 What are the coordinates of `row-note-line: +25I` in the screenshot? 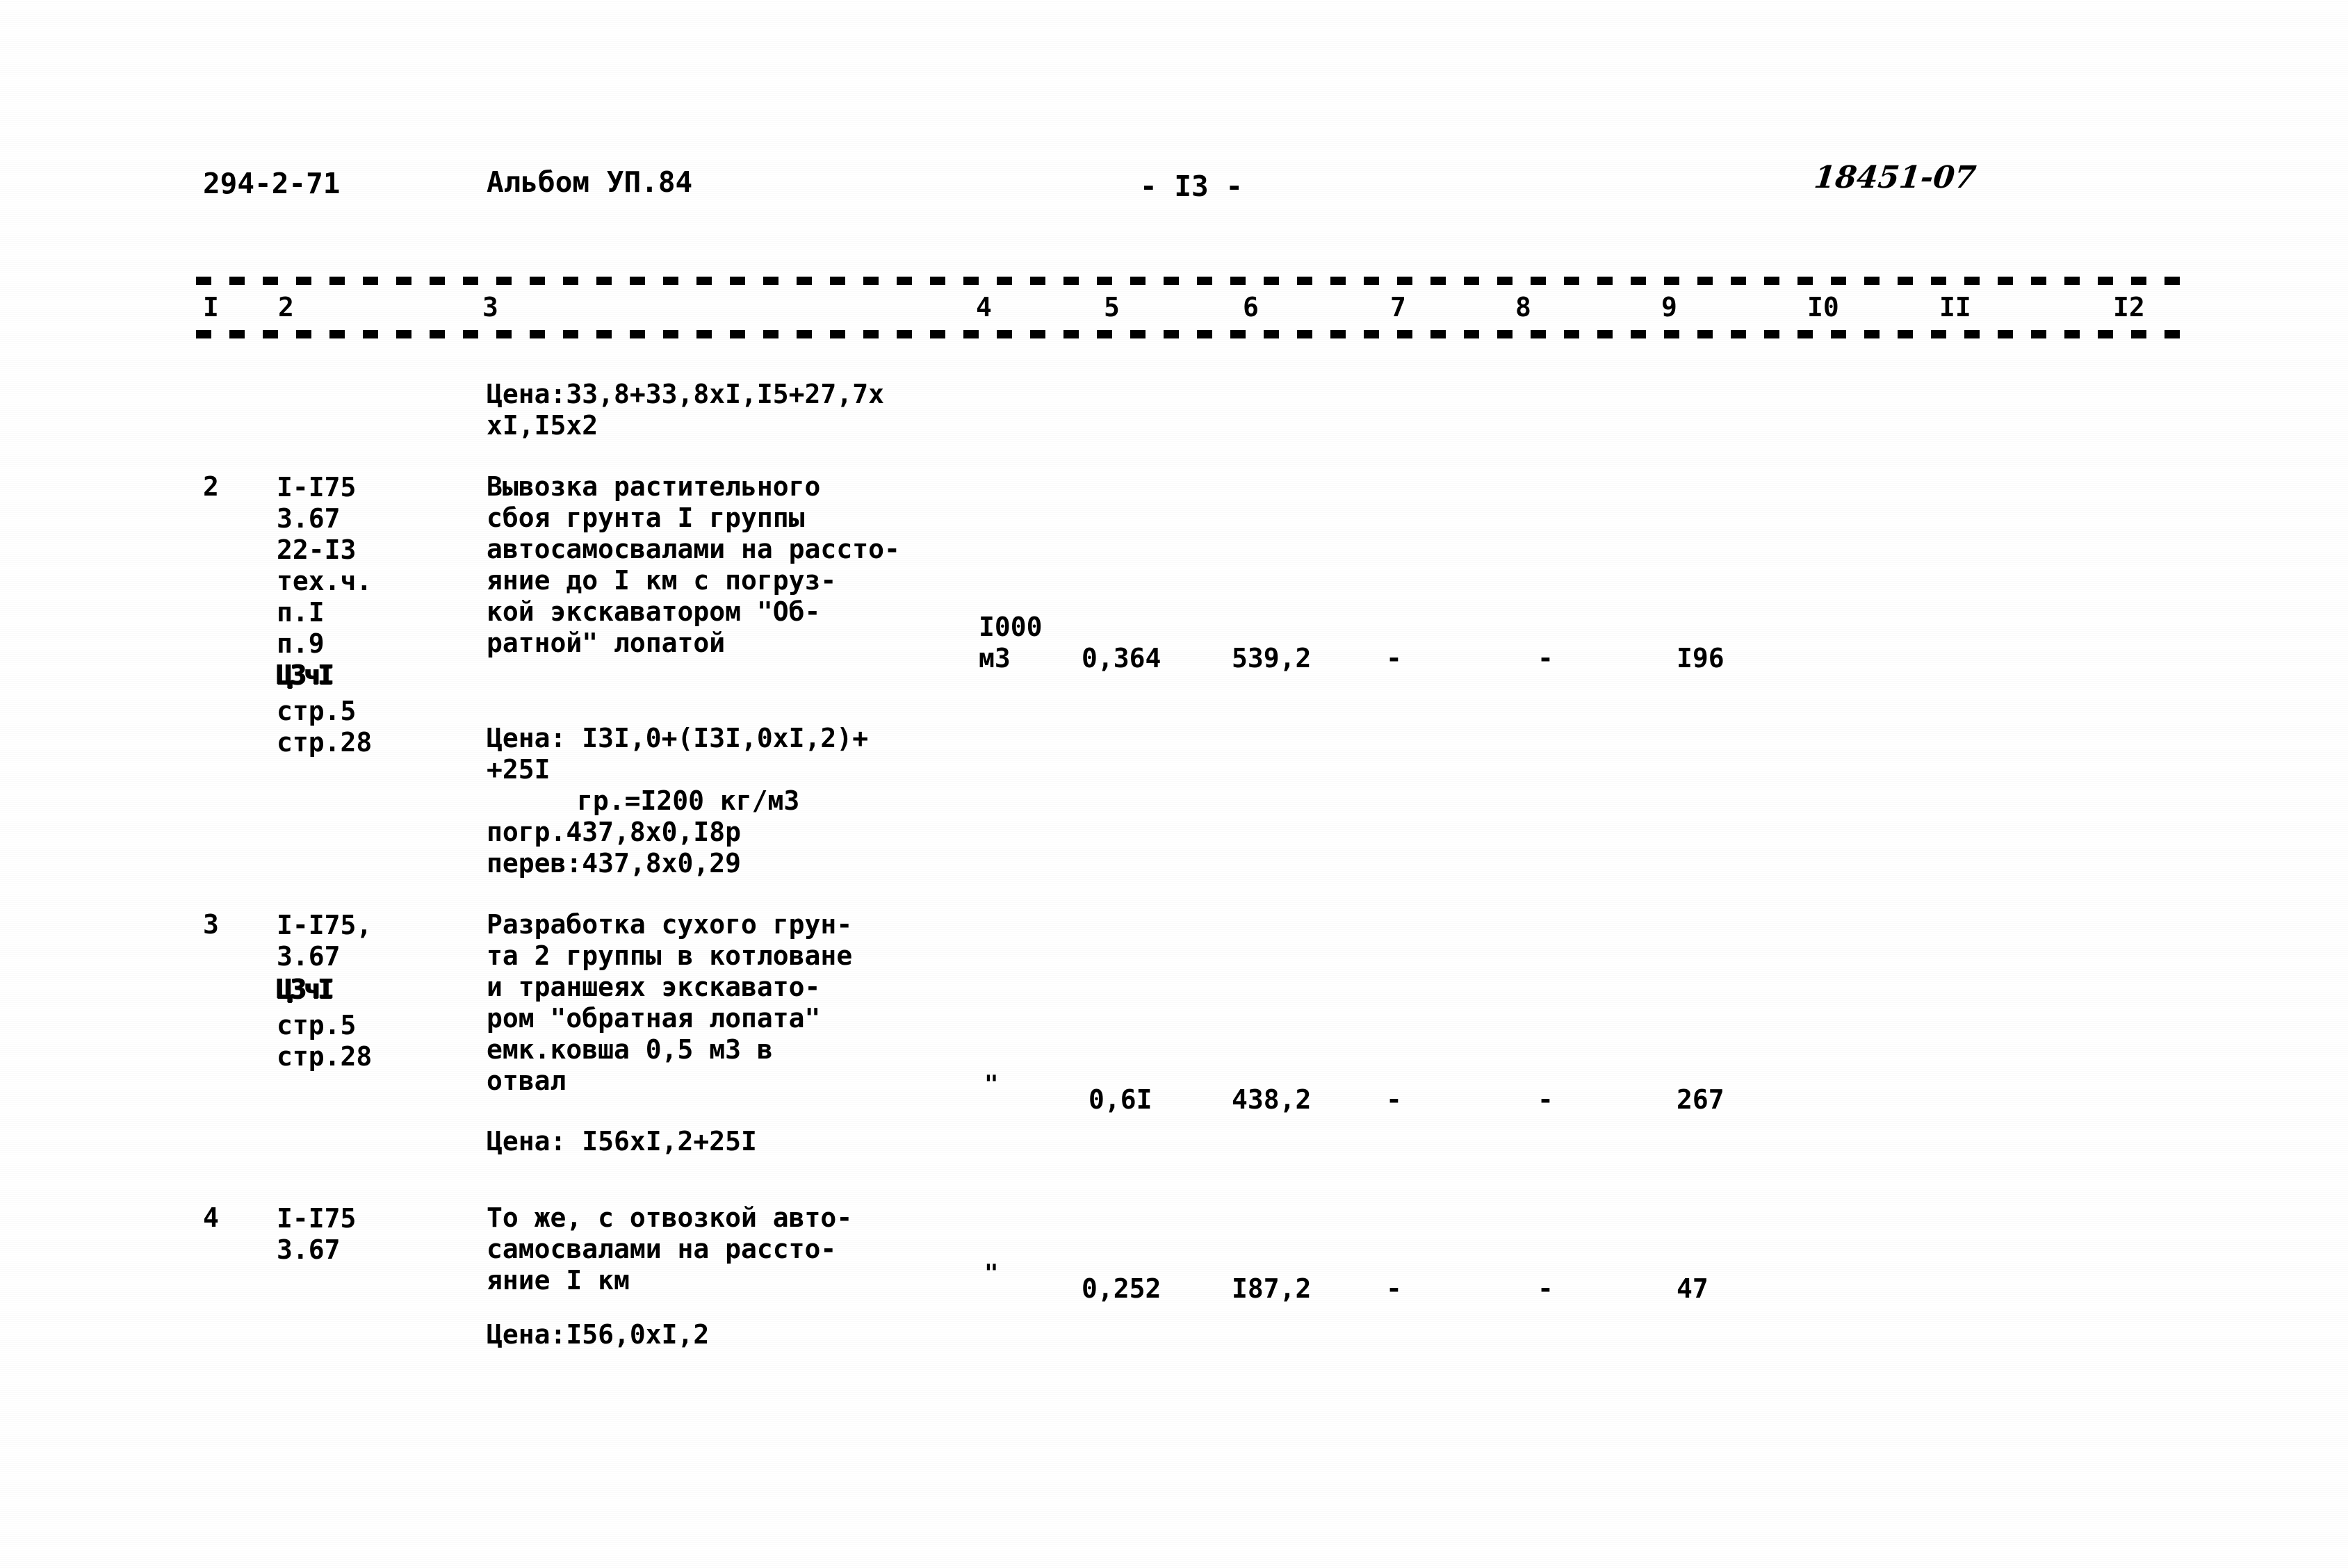 It's located at (519, 769).